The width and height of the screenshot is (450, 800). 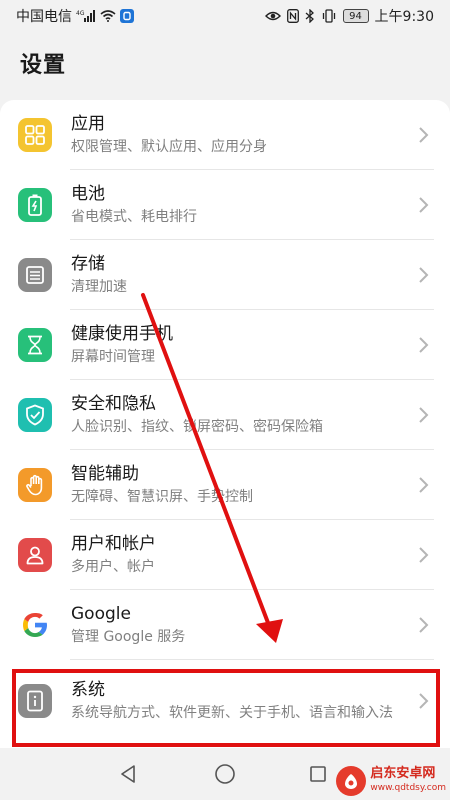 What do you see at coordinates (318, 774) in the screenshot?
I see `recents-icon` at bounding box center [318, 774].